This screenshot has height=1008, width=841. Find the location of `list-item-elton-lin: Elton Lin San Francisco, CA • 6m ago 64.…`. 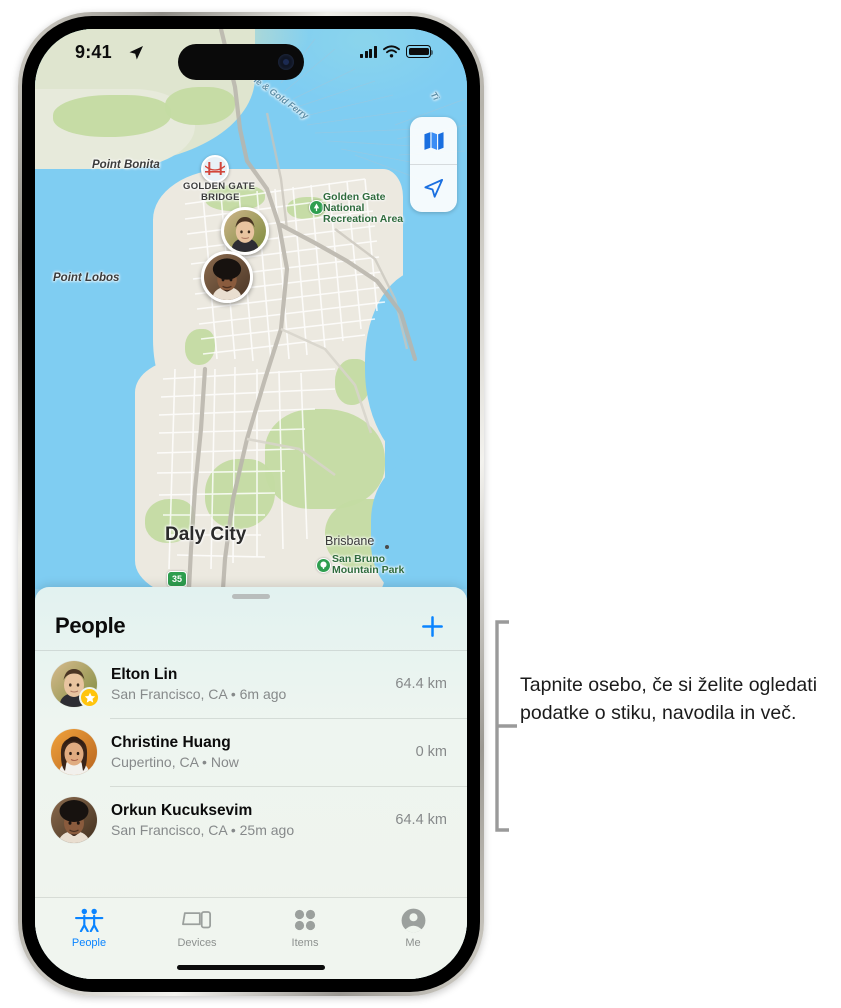

list-item-elton-lin: Elton Lin San Francisco, CA • 6m ago 64.… is located at coordinates (251, 684).